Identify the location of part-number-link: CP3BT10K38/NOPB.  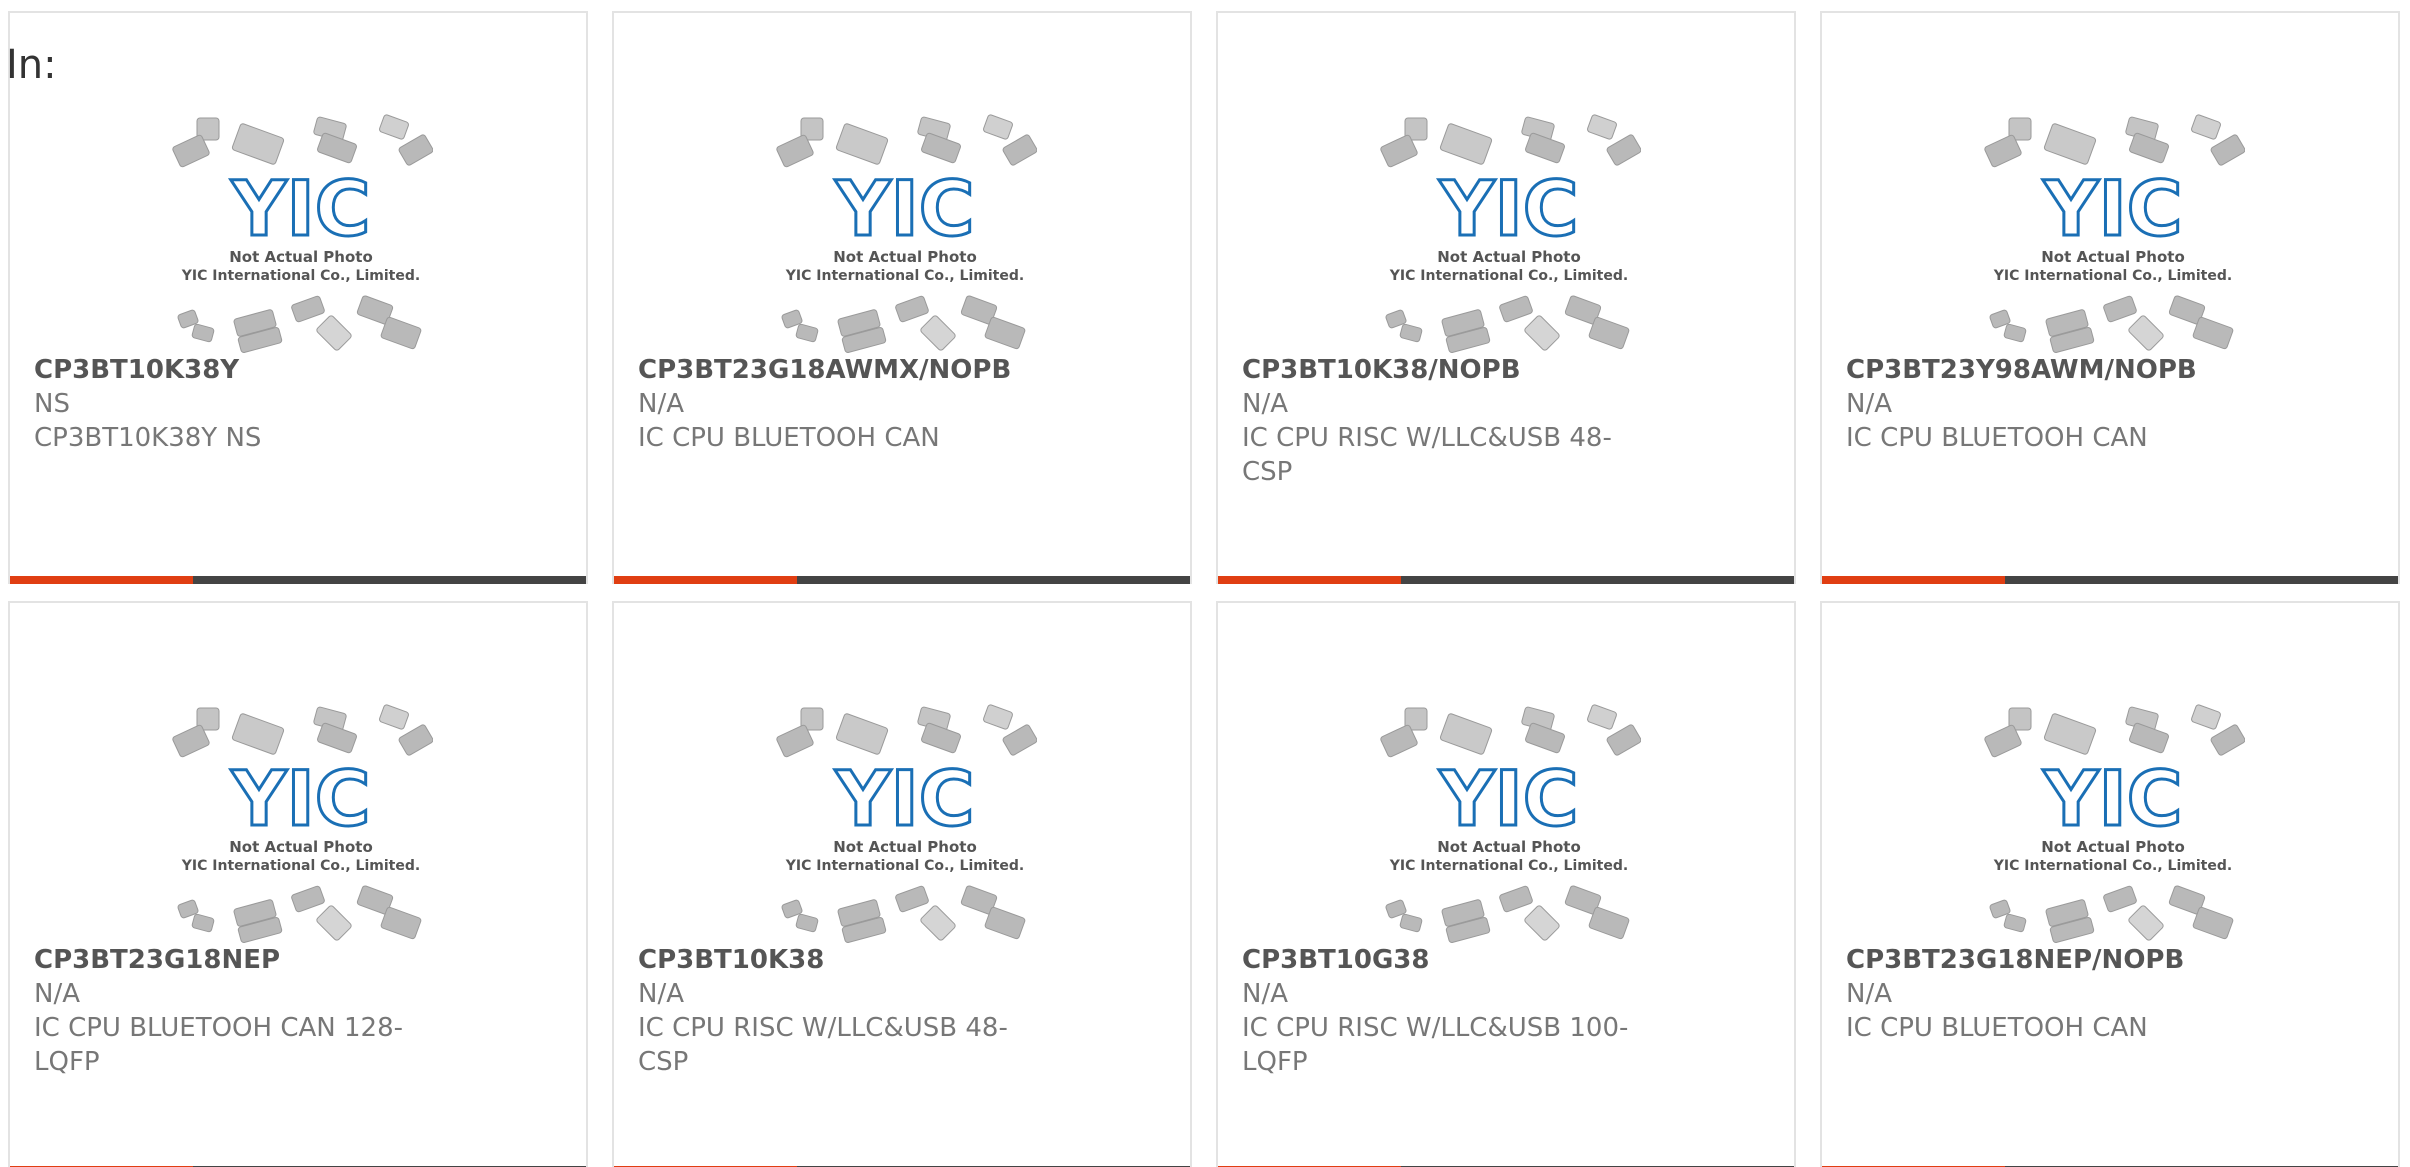
(1442, 370).